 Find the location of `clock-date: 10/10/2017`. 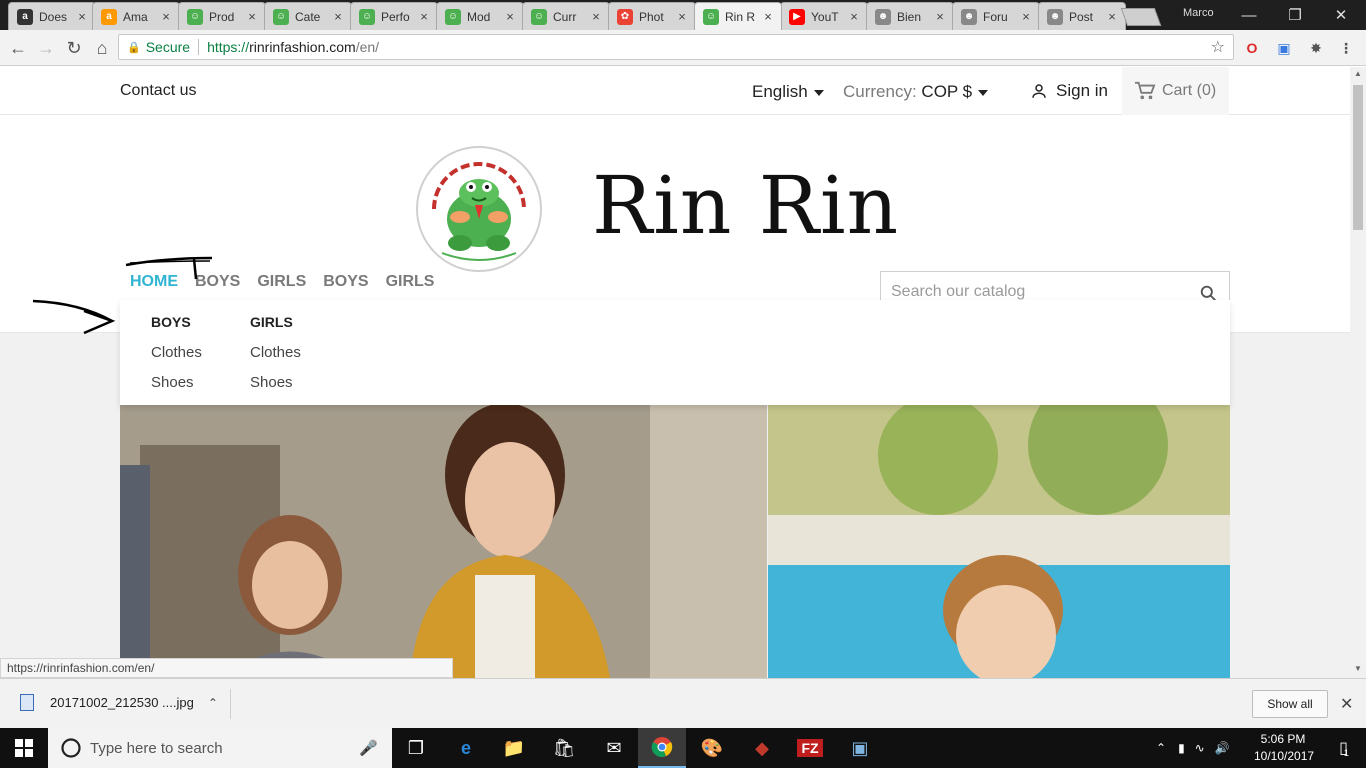

clock-date: 10/10/2017 is located at coordinates (1284, 756).